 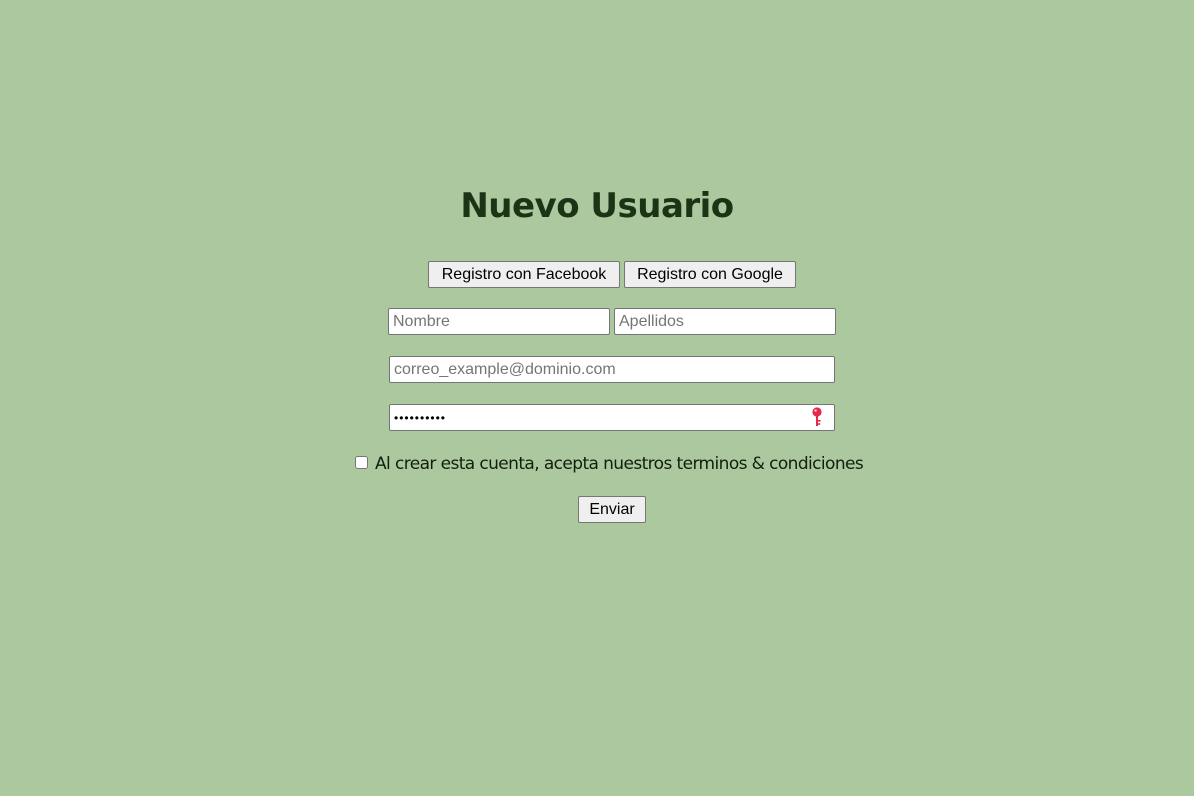 What do you see at coordinates (725, 321) in the screenshot?
I see `last-name-input` at bounding box center [725, 321].